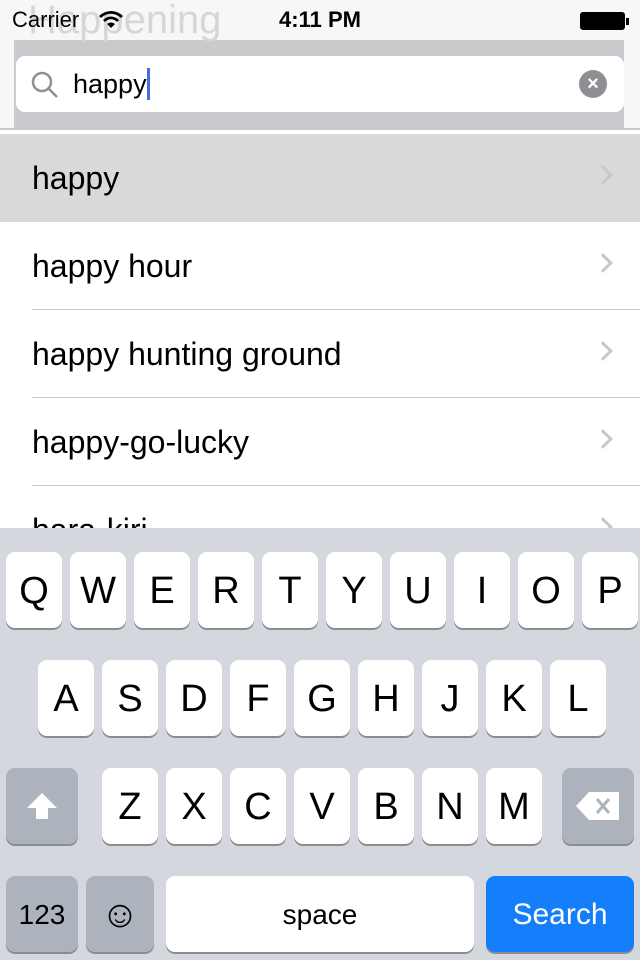 This screenshot has width=640, height=960. Describe the element at coordinates (610, 590) in the screenshot. I see `key-p: P` at that location.